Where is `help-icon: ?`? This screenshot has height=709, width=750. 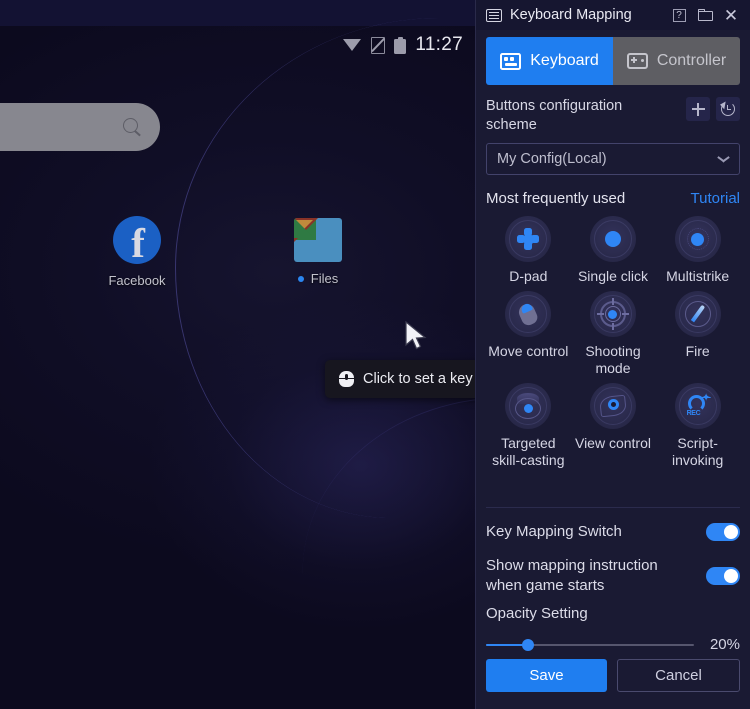
help-icon: ? is located at coordinates (679, 15).